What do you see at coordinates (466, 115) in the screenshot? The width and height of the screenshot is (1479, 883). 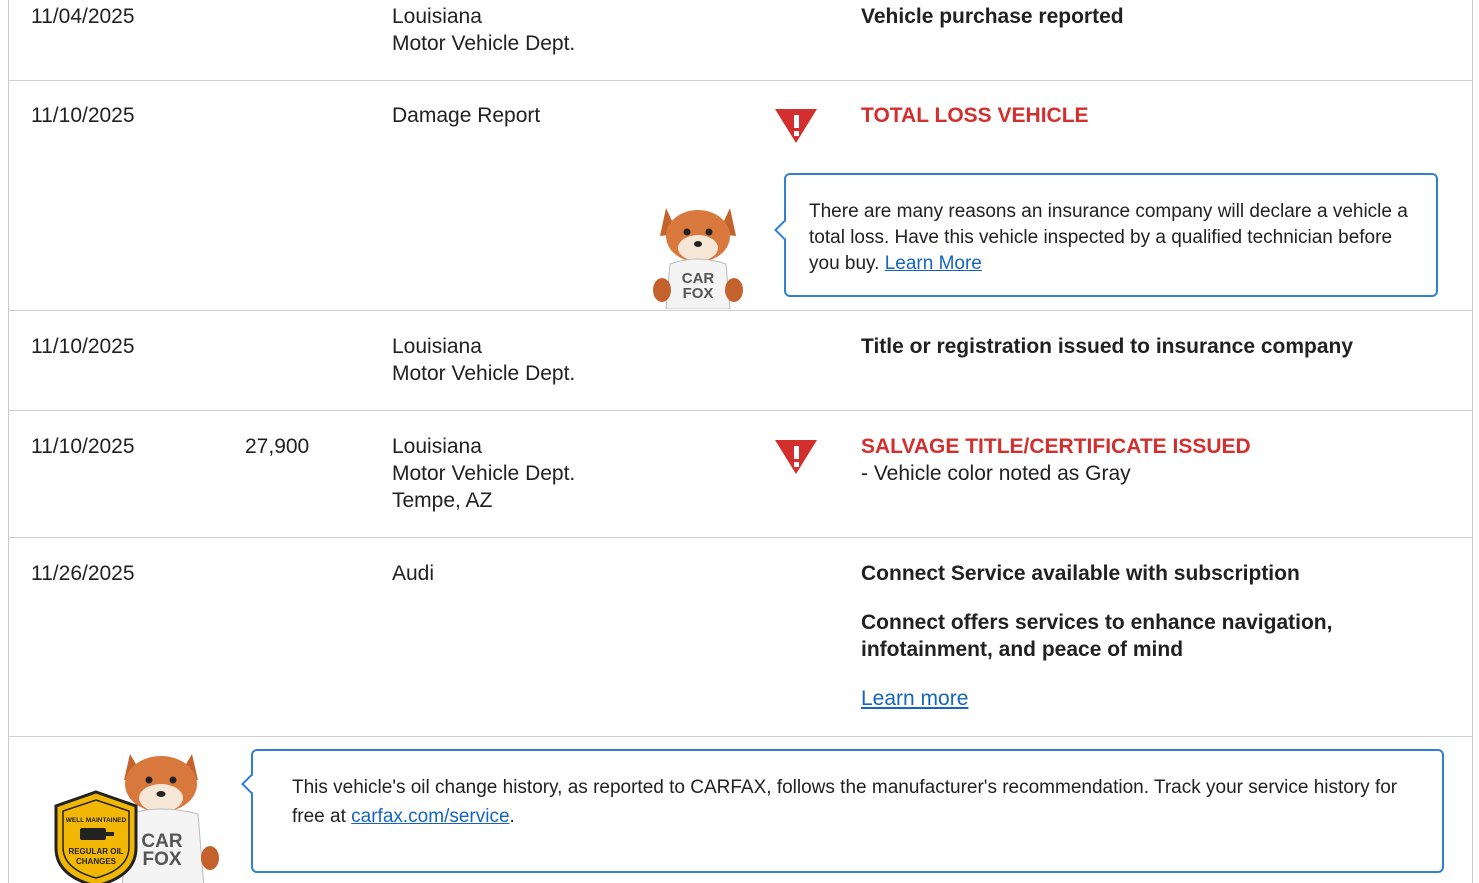 I see `record-source: Damage Report` at bounding box center [466, 115].